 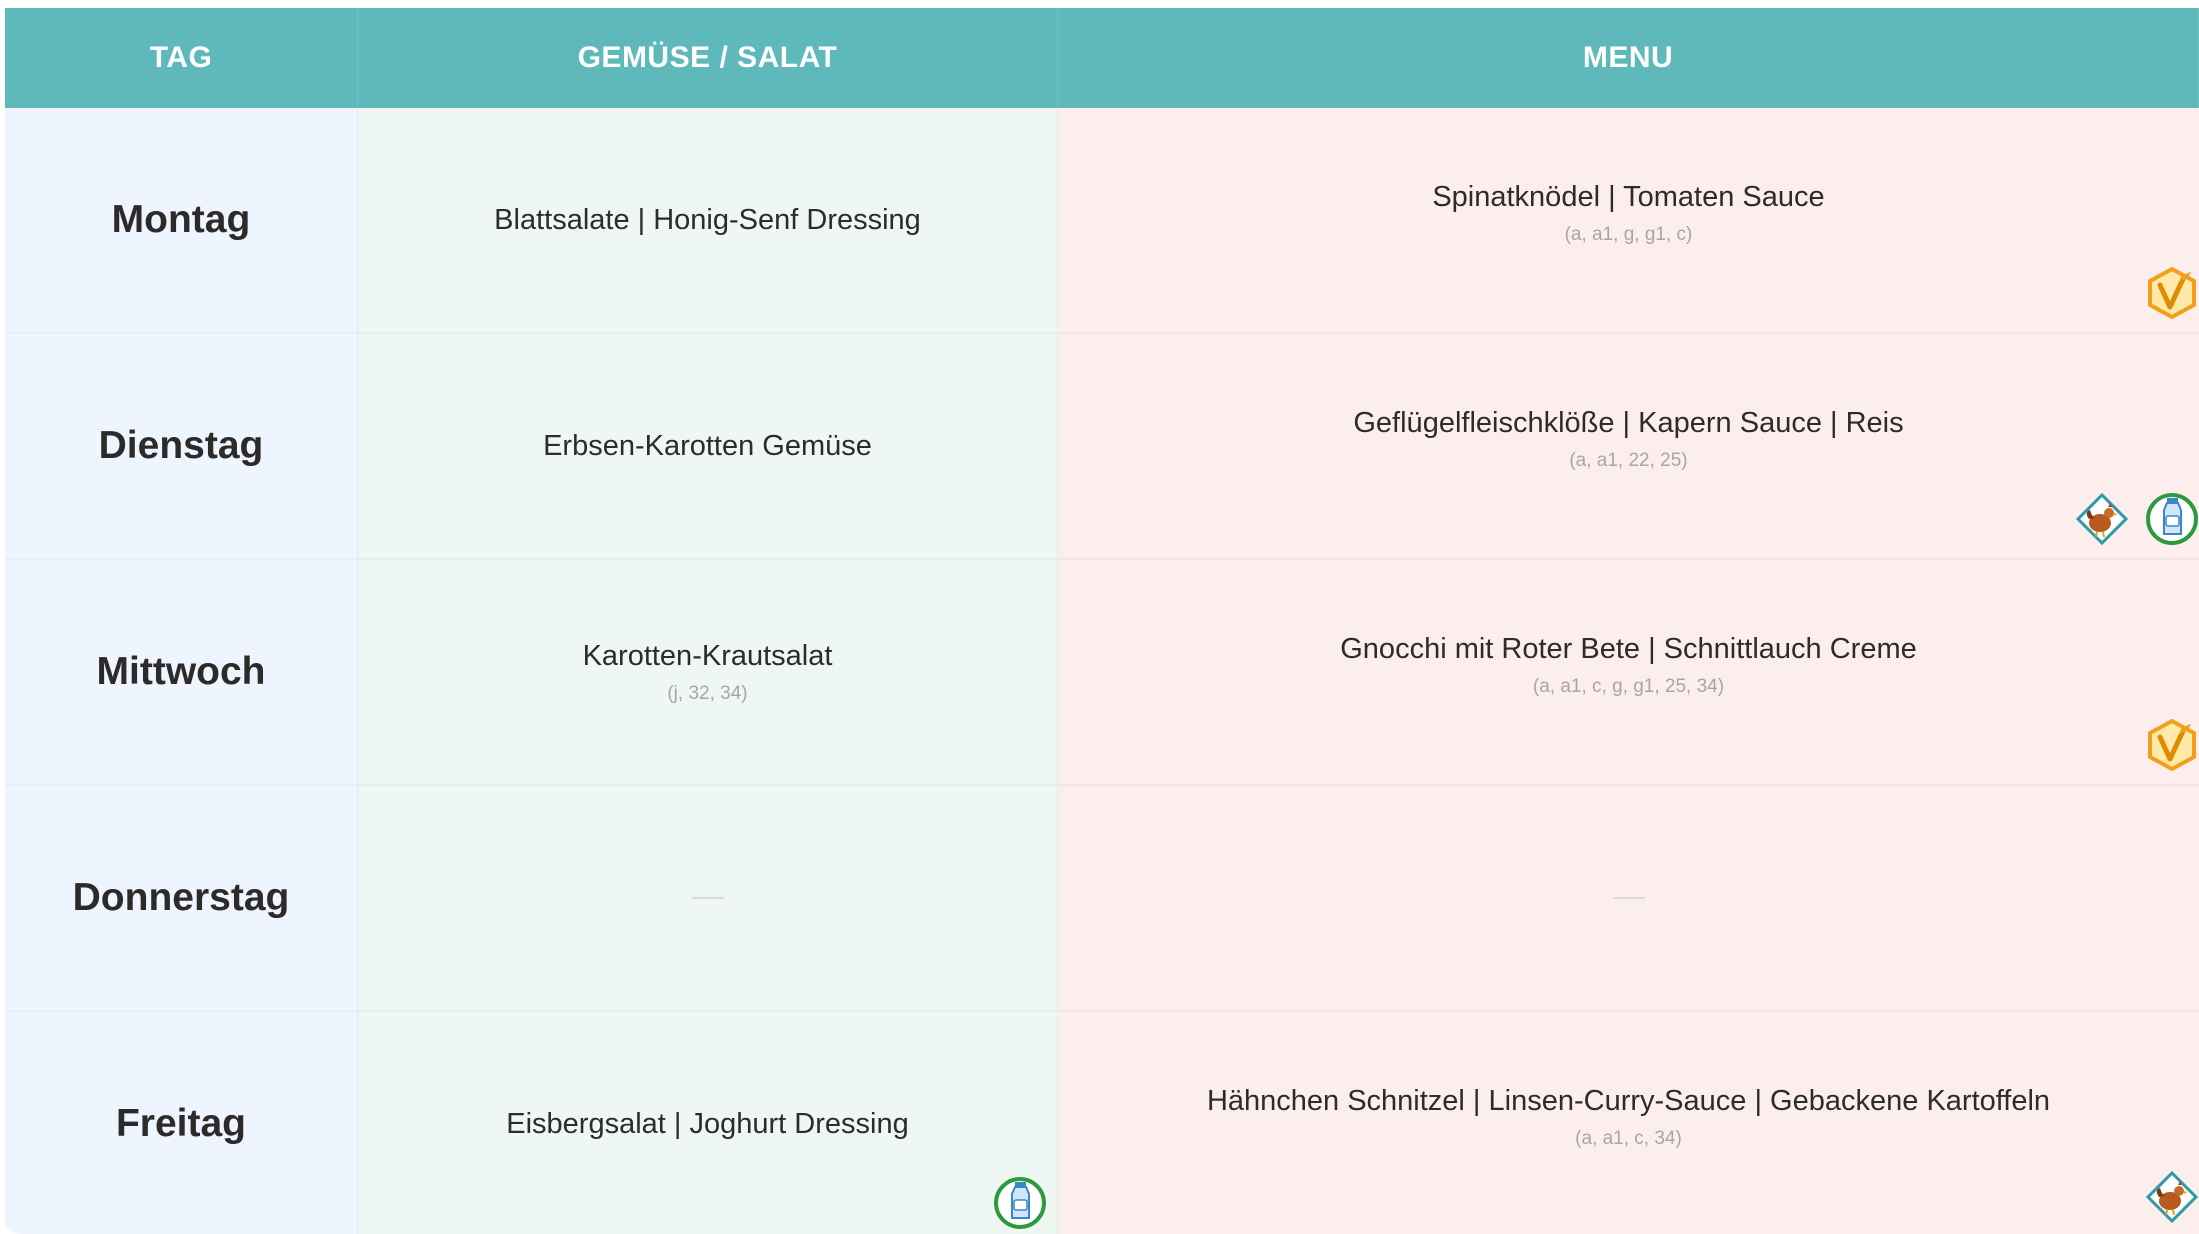 I want to click on veg-badges, so click(x=1020, y=1203).